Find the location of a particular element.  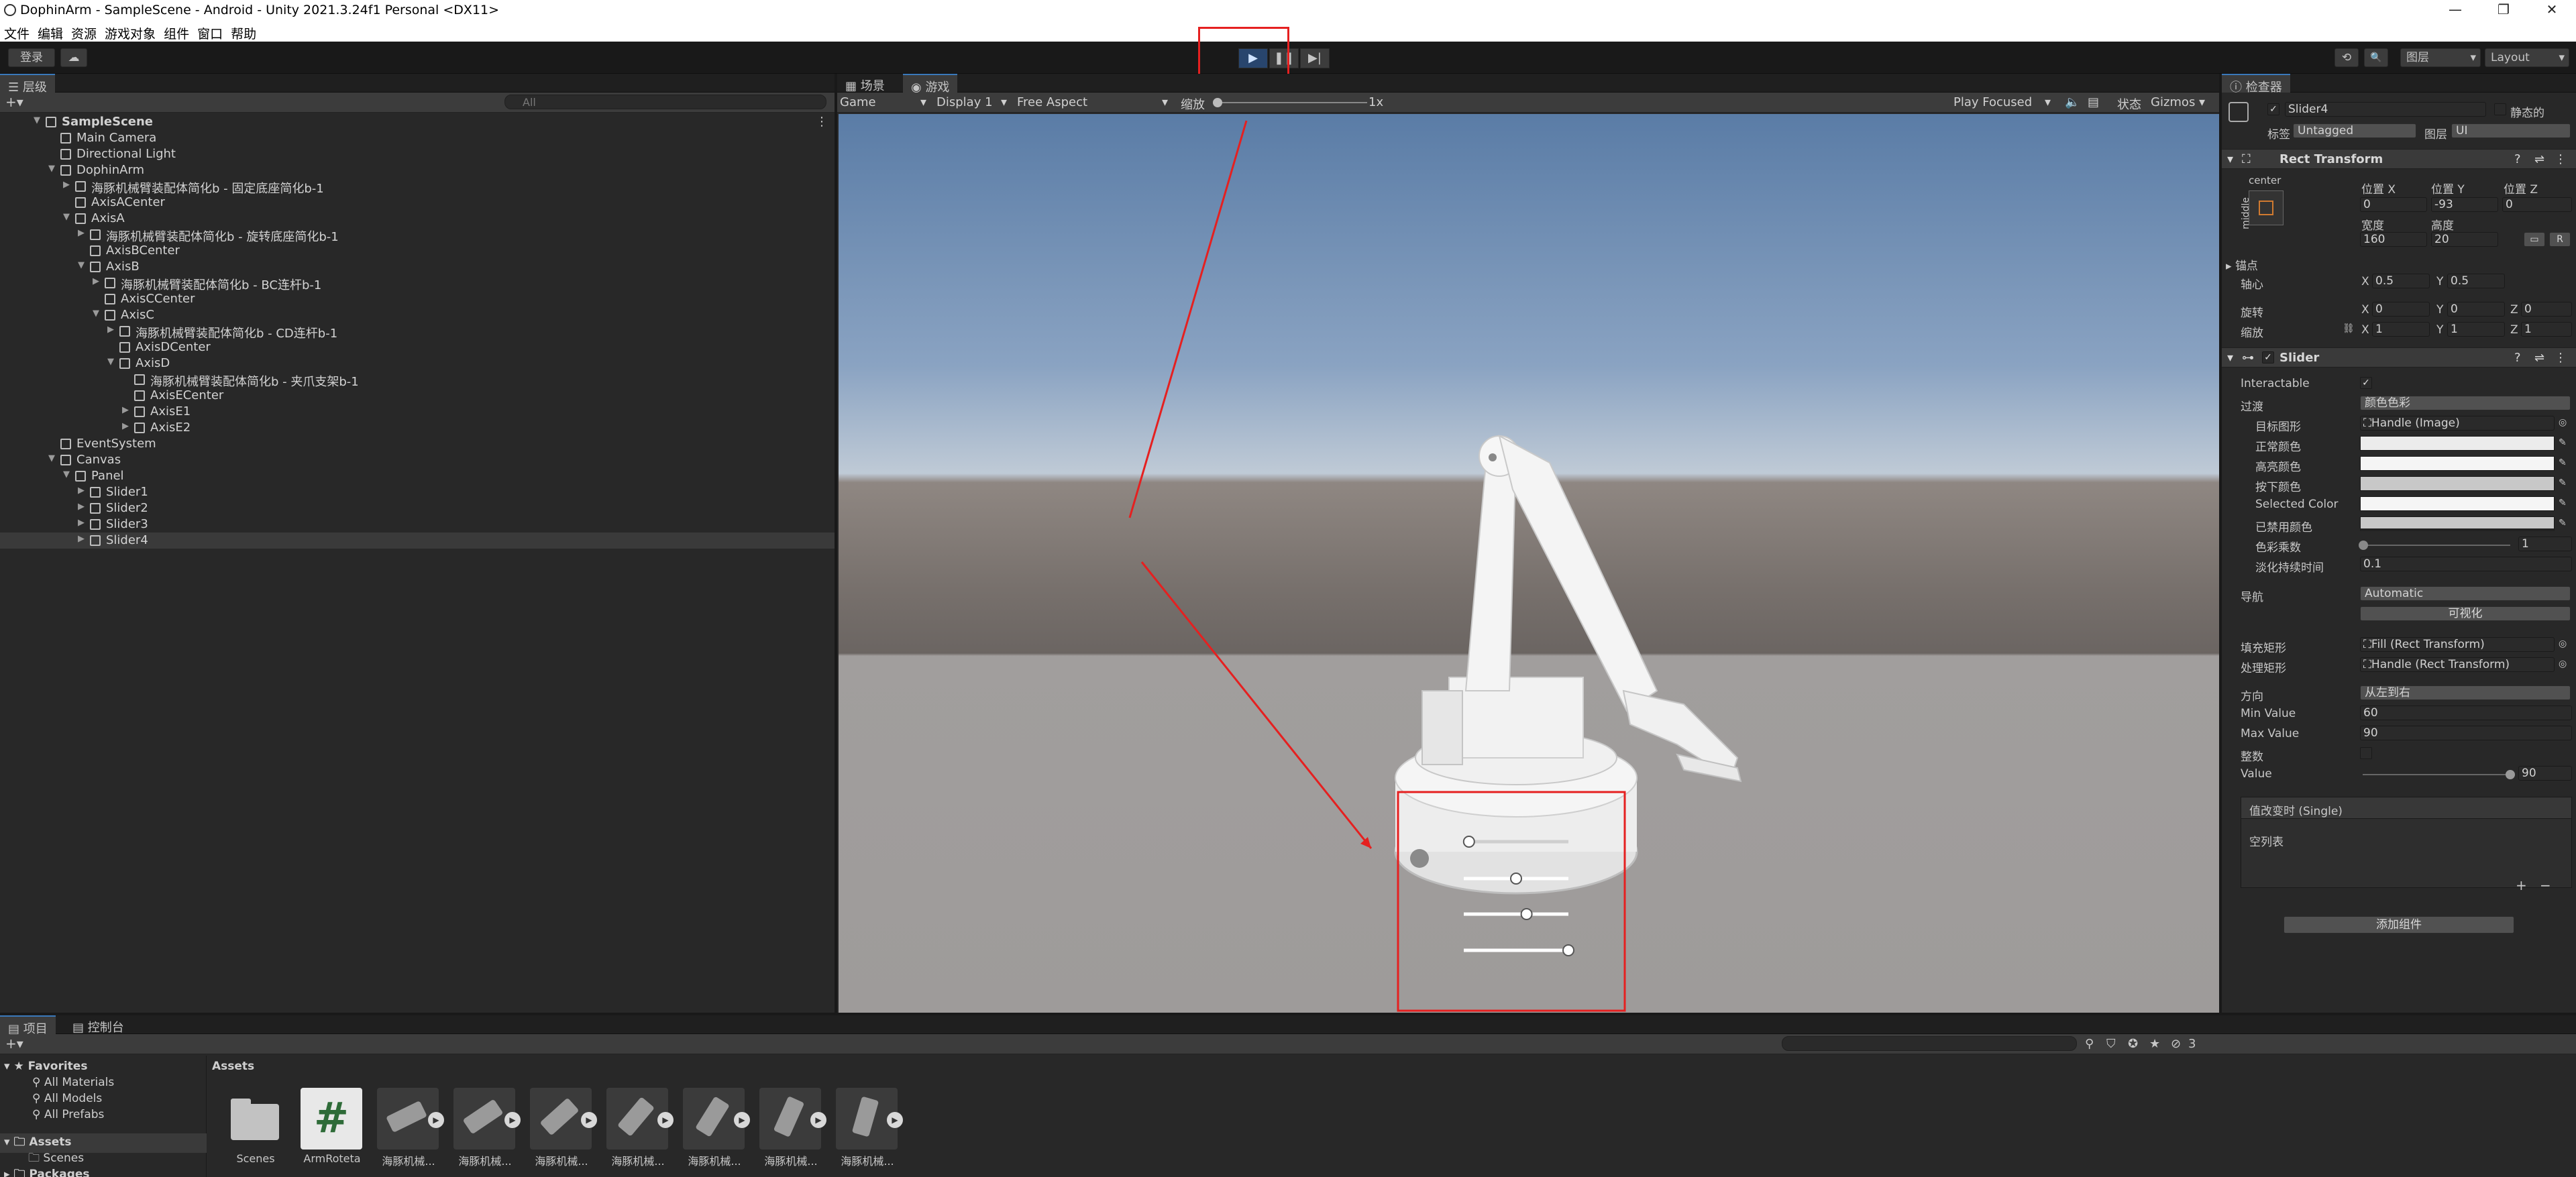

menu-file: 文件 is located at coordinates (17, 31).